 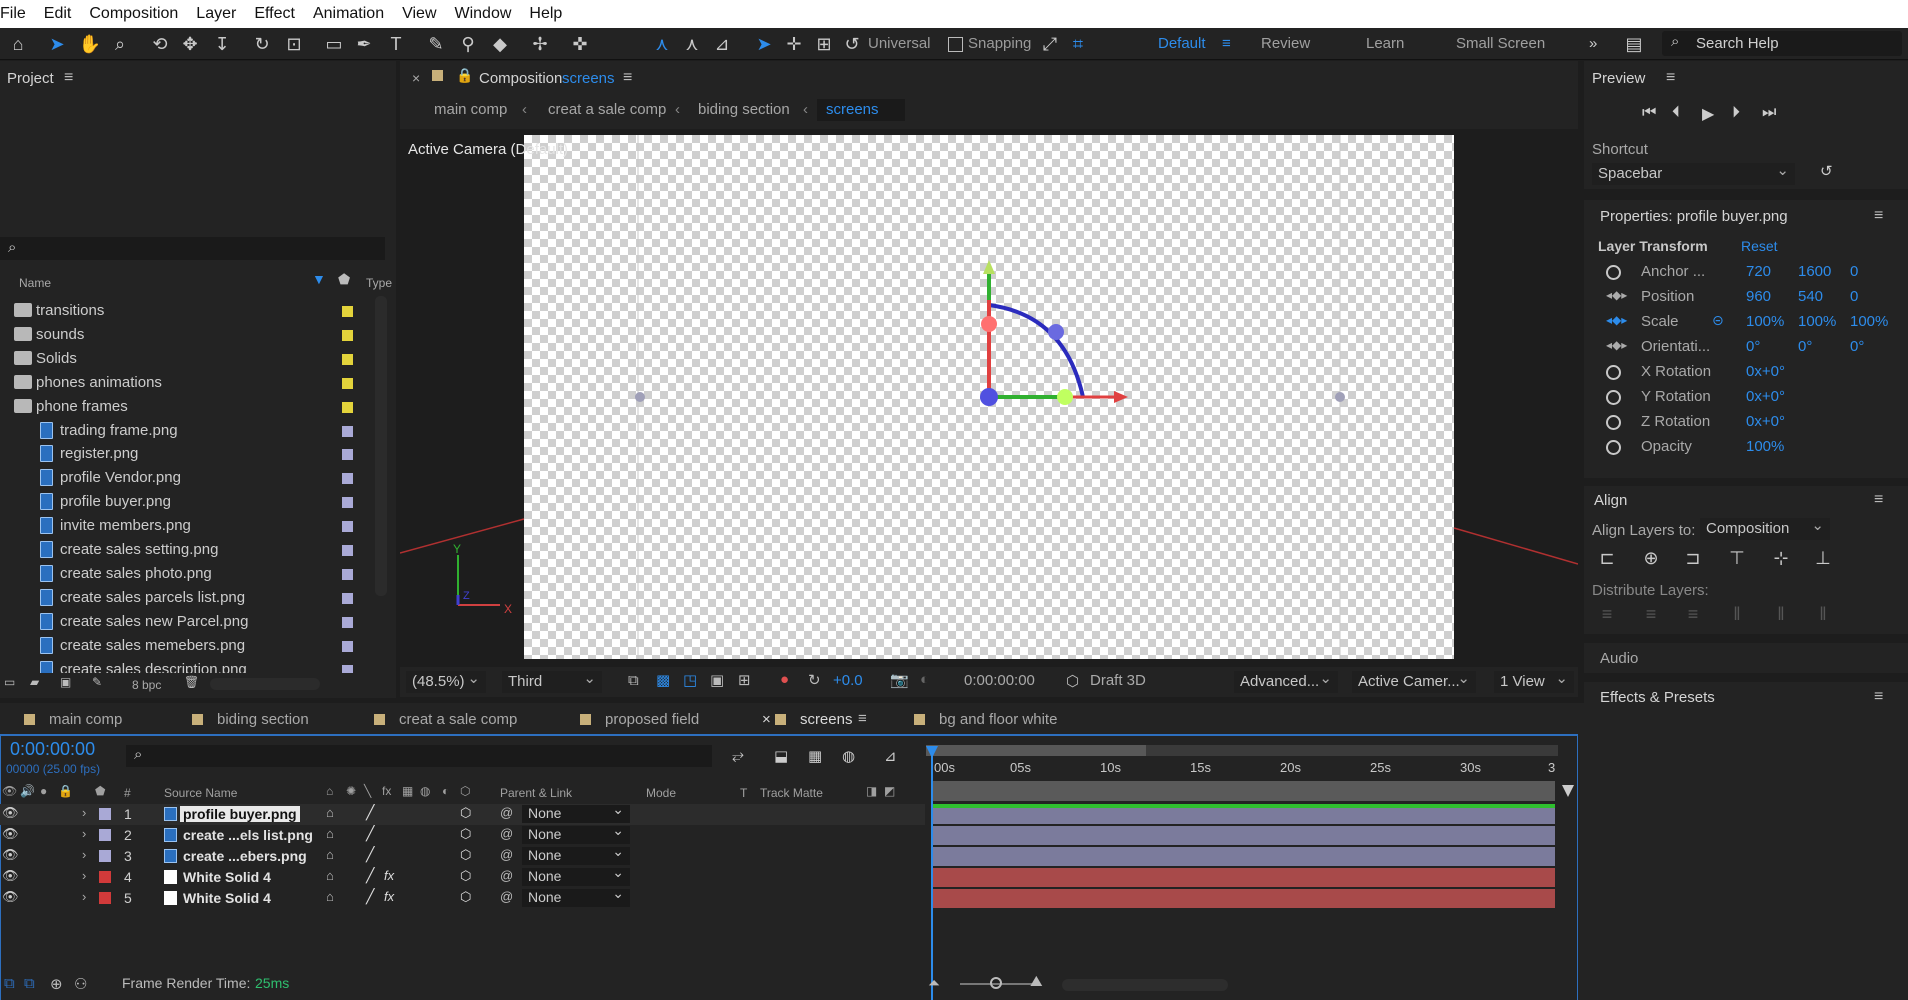 What do you see at coordinates (1651, 615) in the screenshot?
I see `distribute-vcenter-icon: ≡` at bounding box center [1651, 615].